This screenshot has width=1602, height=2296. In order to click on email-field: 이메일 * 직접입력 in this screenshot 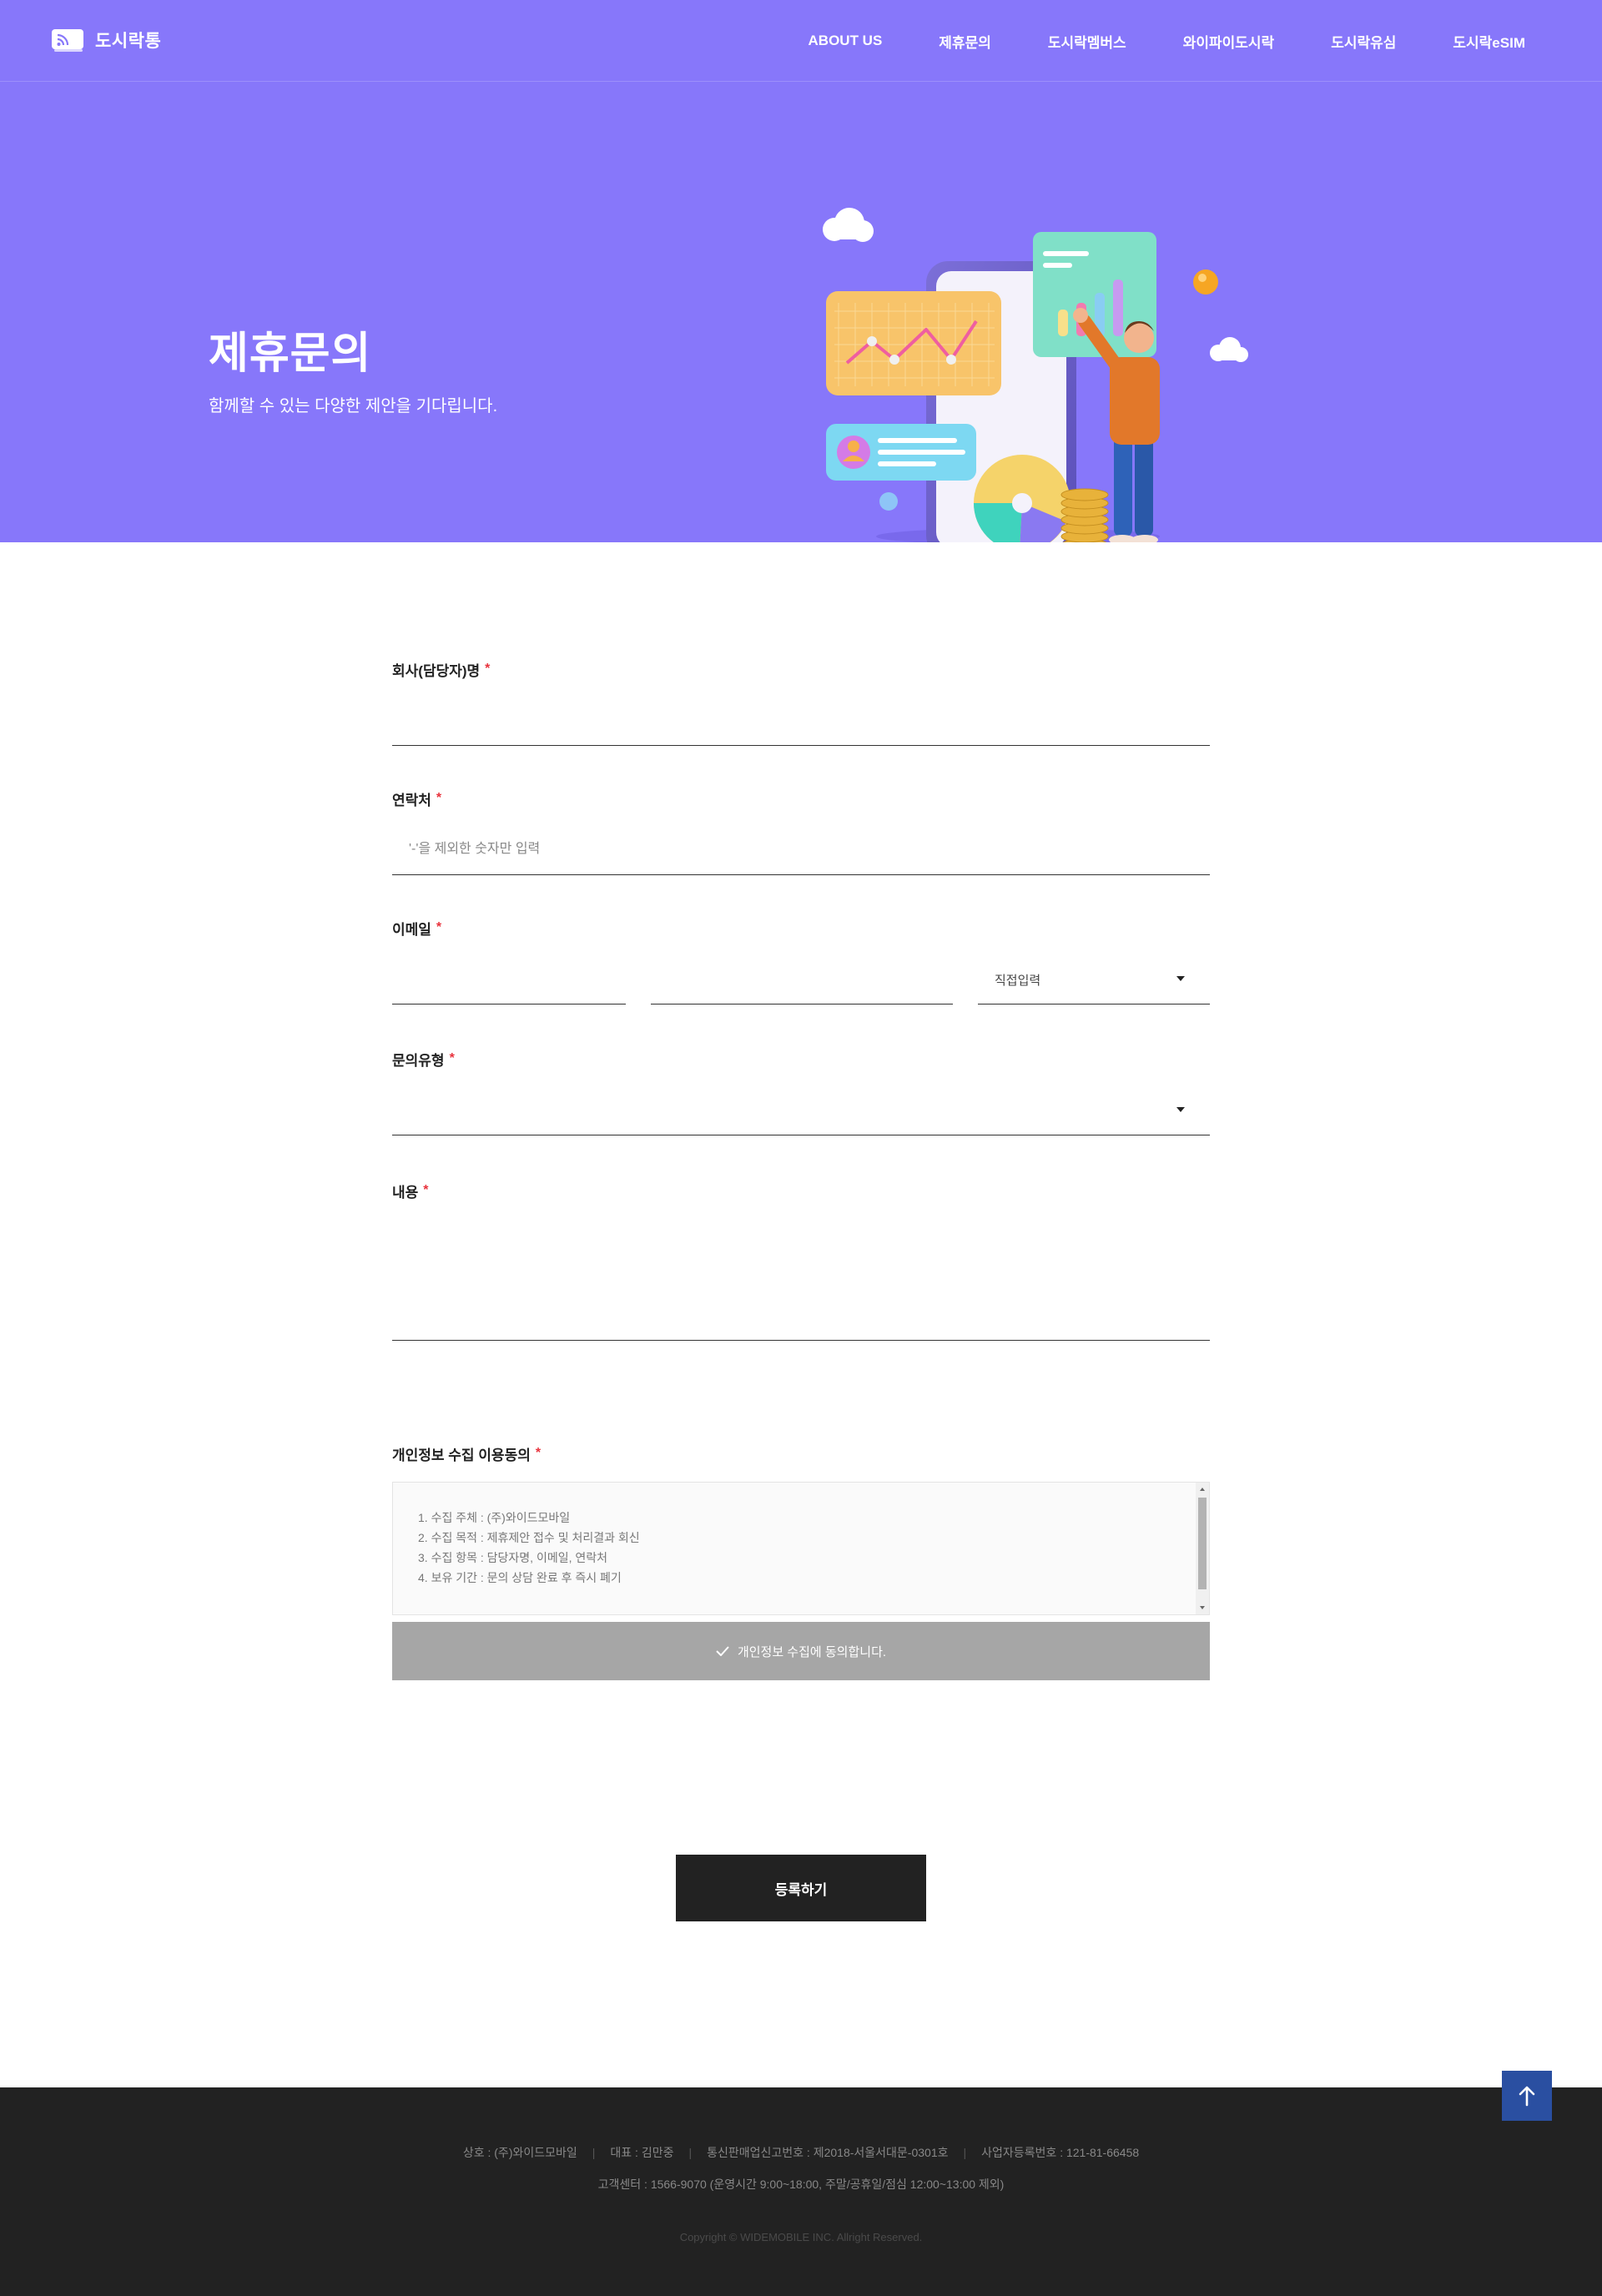, I will do `click(801, 961)`.